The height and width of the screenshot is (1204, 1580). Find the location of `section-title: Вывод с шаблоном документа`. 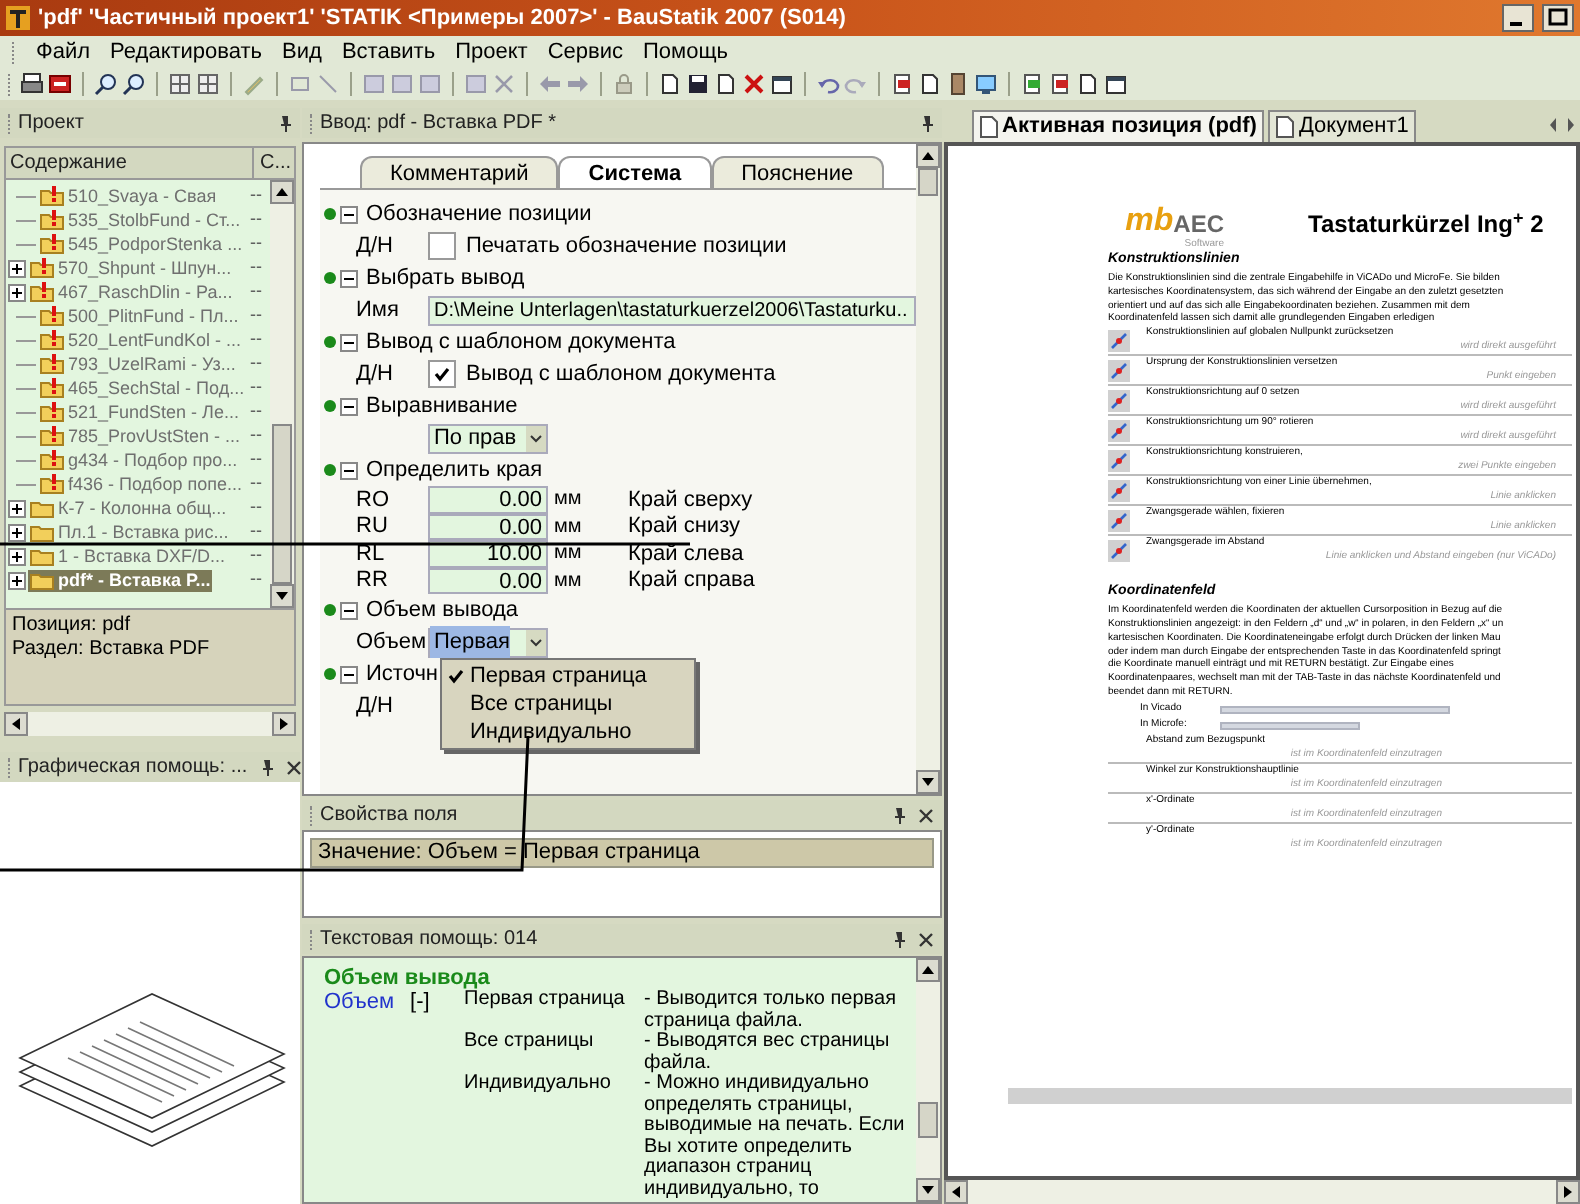

section-title: Вывод с шаблоном документа is located at coordinates (521, 342).